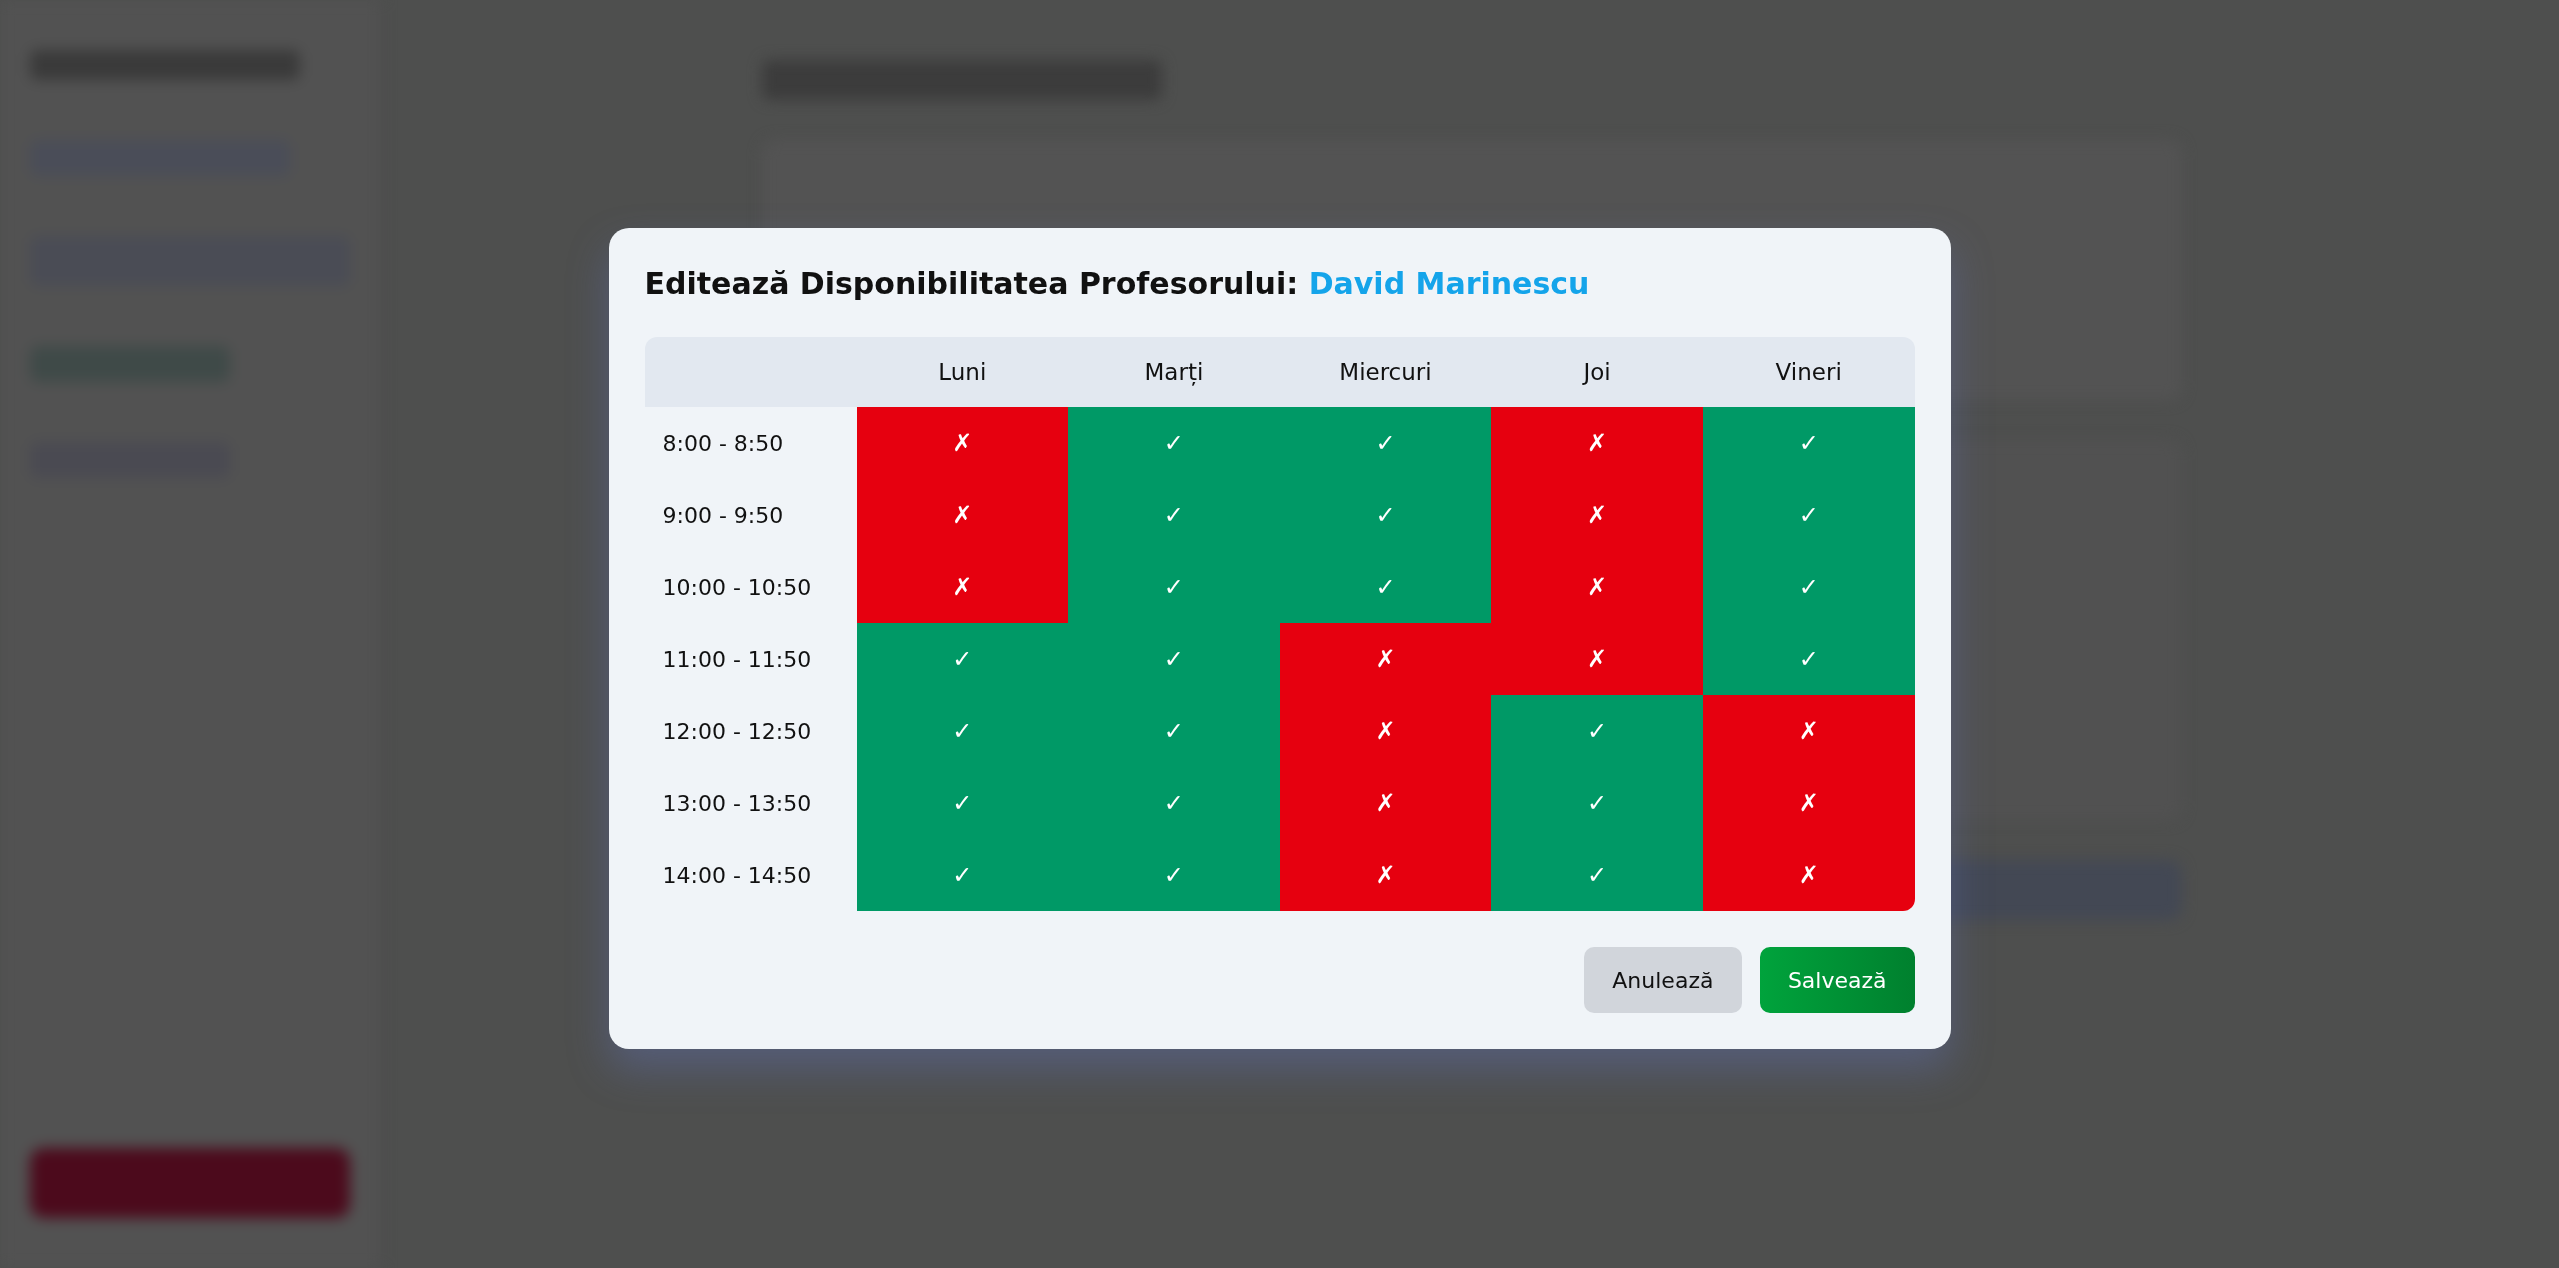 This screenshot has height=1268, width=2559. Describe the element at coordinates (1662, 980) in the screenshot. I see `cancel-button: Anulează` at that location.